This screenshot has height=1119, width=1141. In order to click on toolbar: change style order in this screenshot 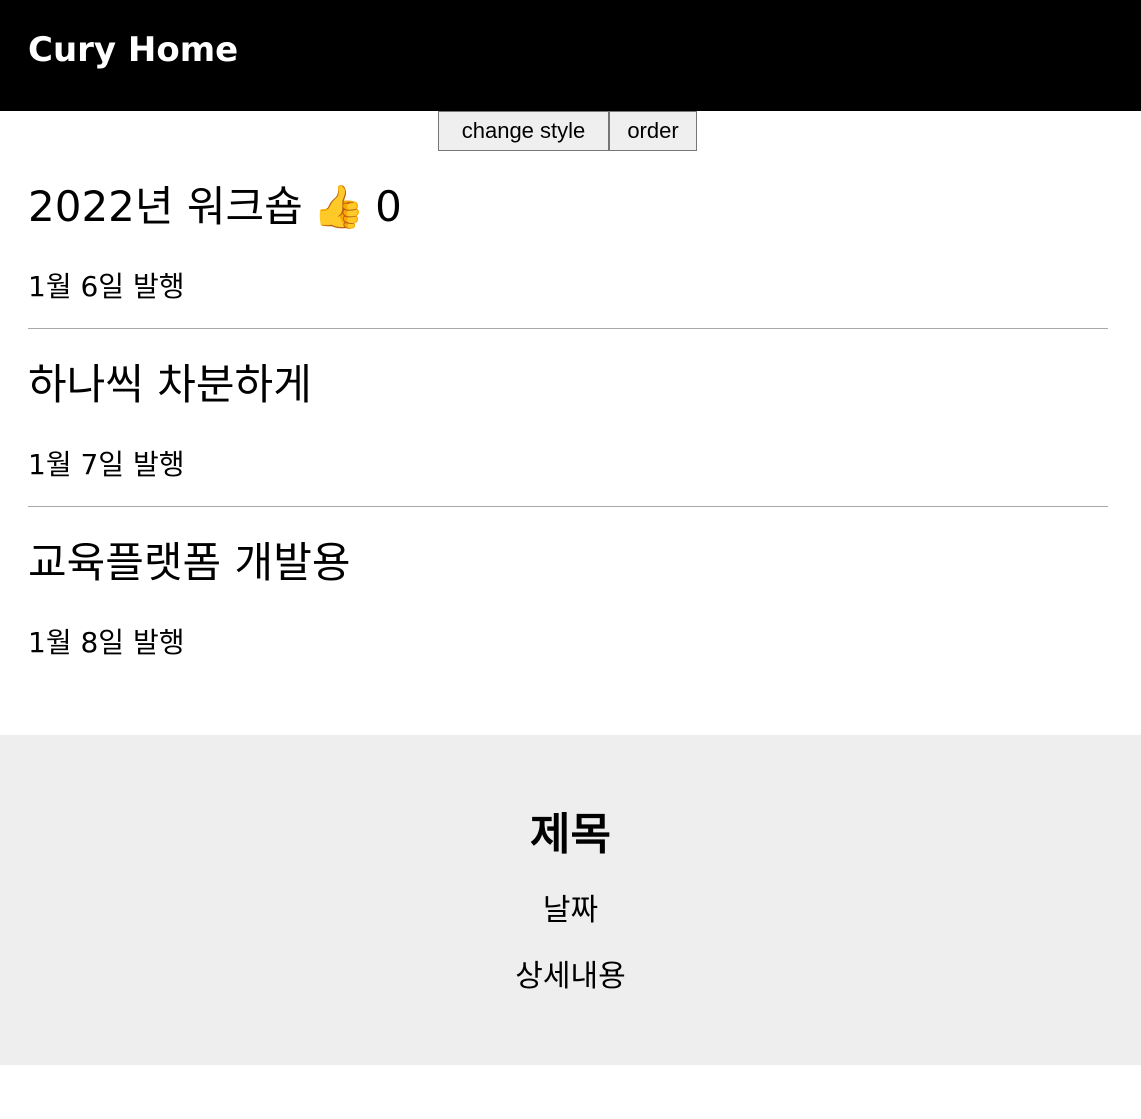, I will do `click(570, 131)`.